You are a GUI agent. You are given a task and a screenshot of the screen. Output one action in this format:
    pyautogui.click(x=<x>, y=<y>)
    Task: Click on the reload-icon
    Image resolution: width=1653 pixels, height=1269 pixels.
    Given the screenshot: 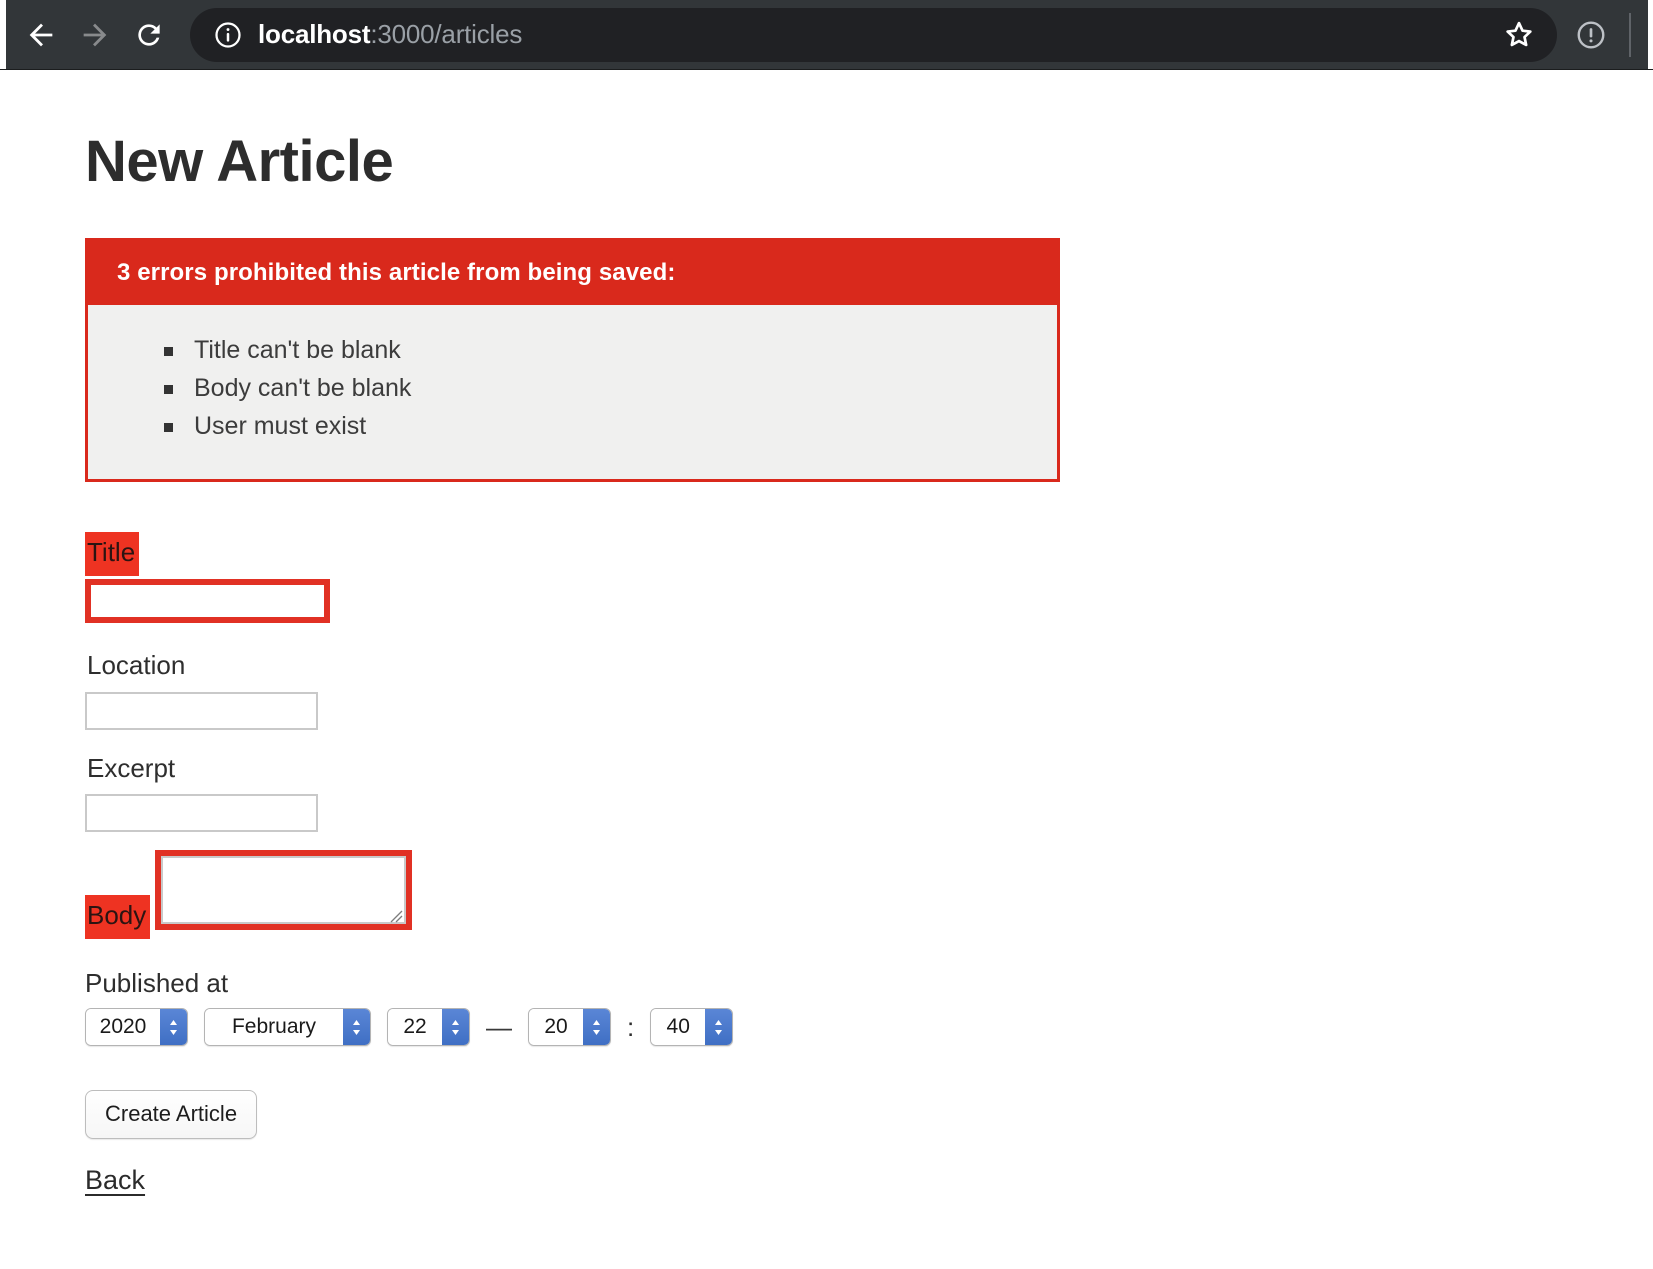 What is the action you would take?
    pyautogui.click(x=149, y=34)
    